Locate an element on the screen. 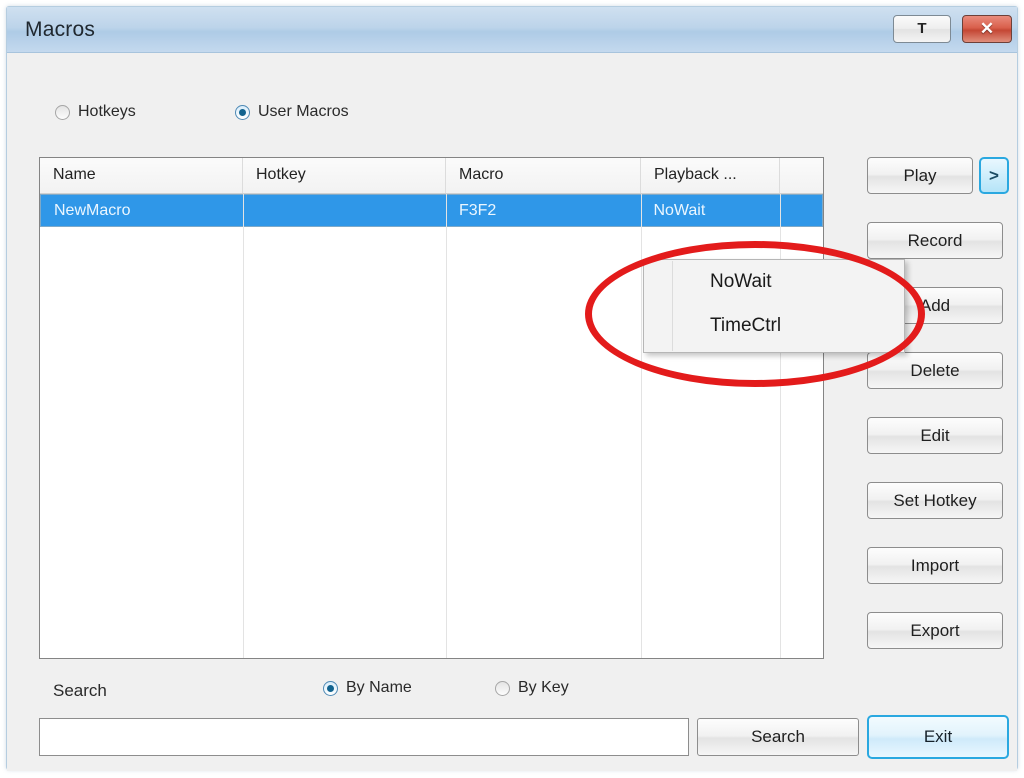 The width and height of the screenshot is (1024, 778). radio-by-key-label: By Key is located at coordinates (543, 687).